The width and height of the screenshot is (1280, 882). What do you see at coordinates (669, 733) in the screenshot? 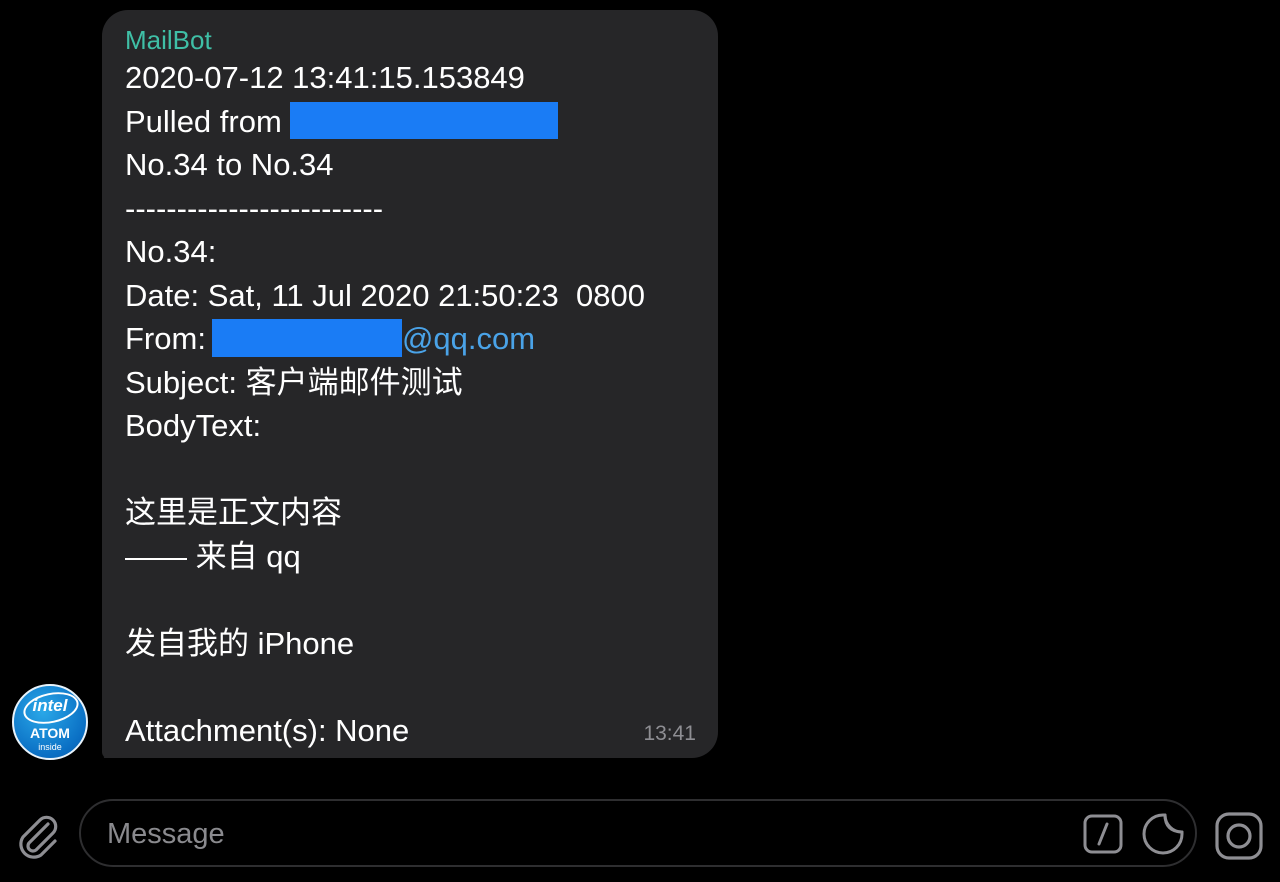
I see `message-time: 13:41` at bounding box center [669, 733].